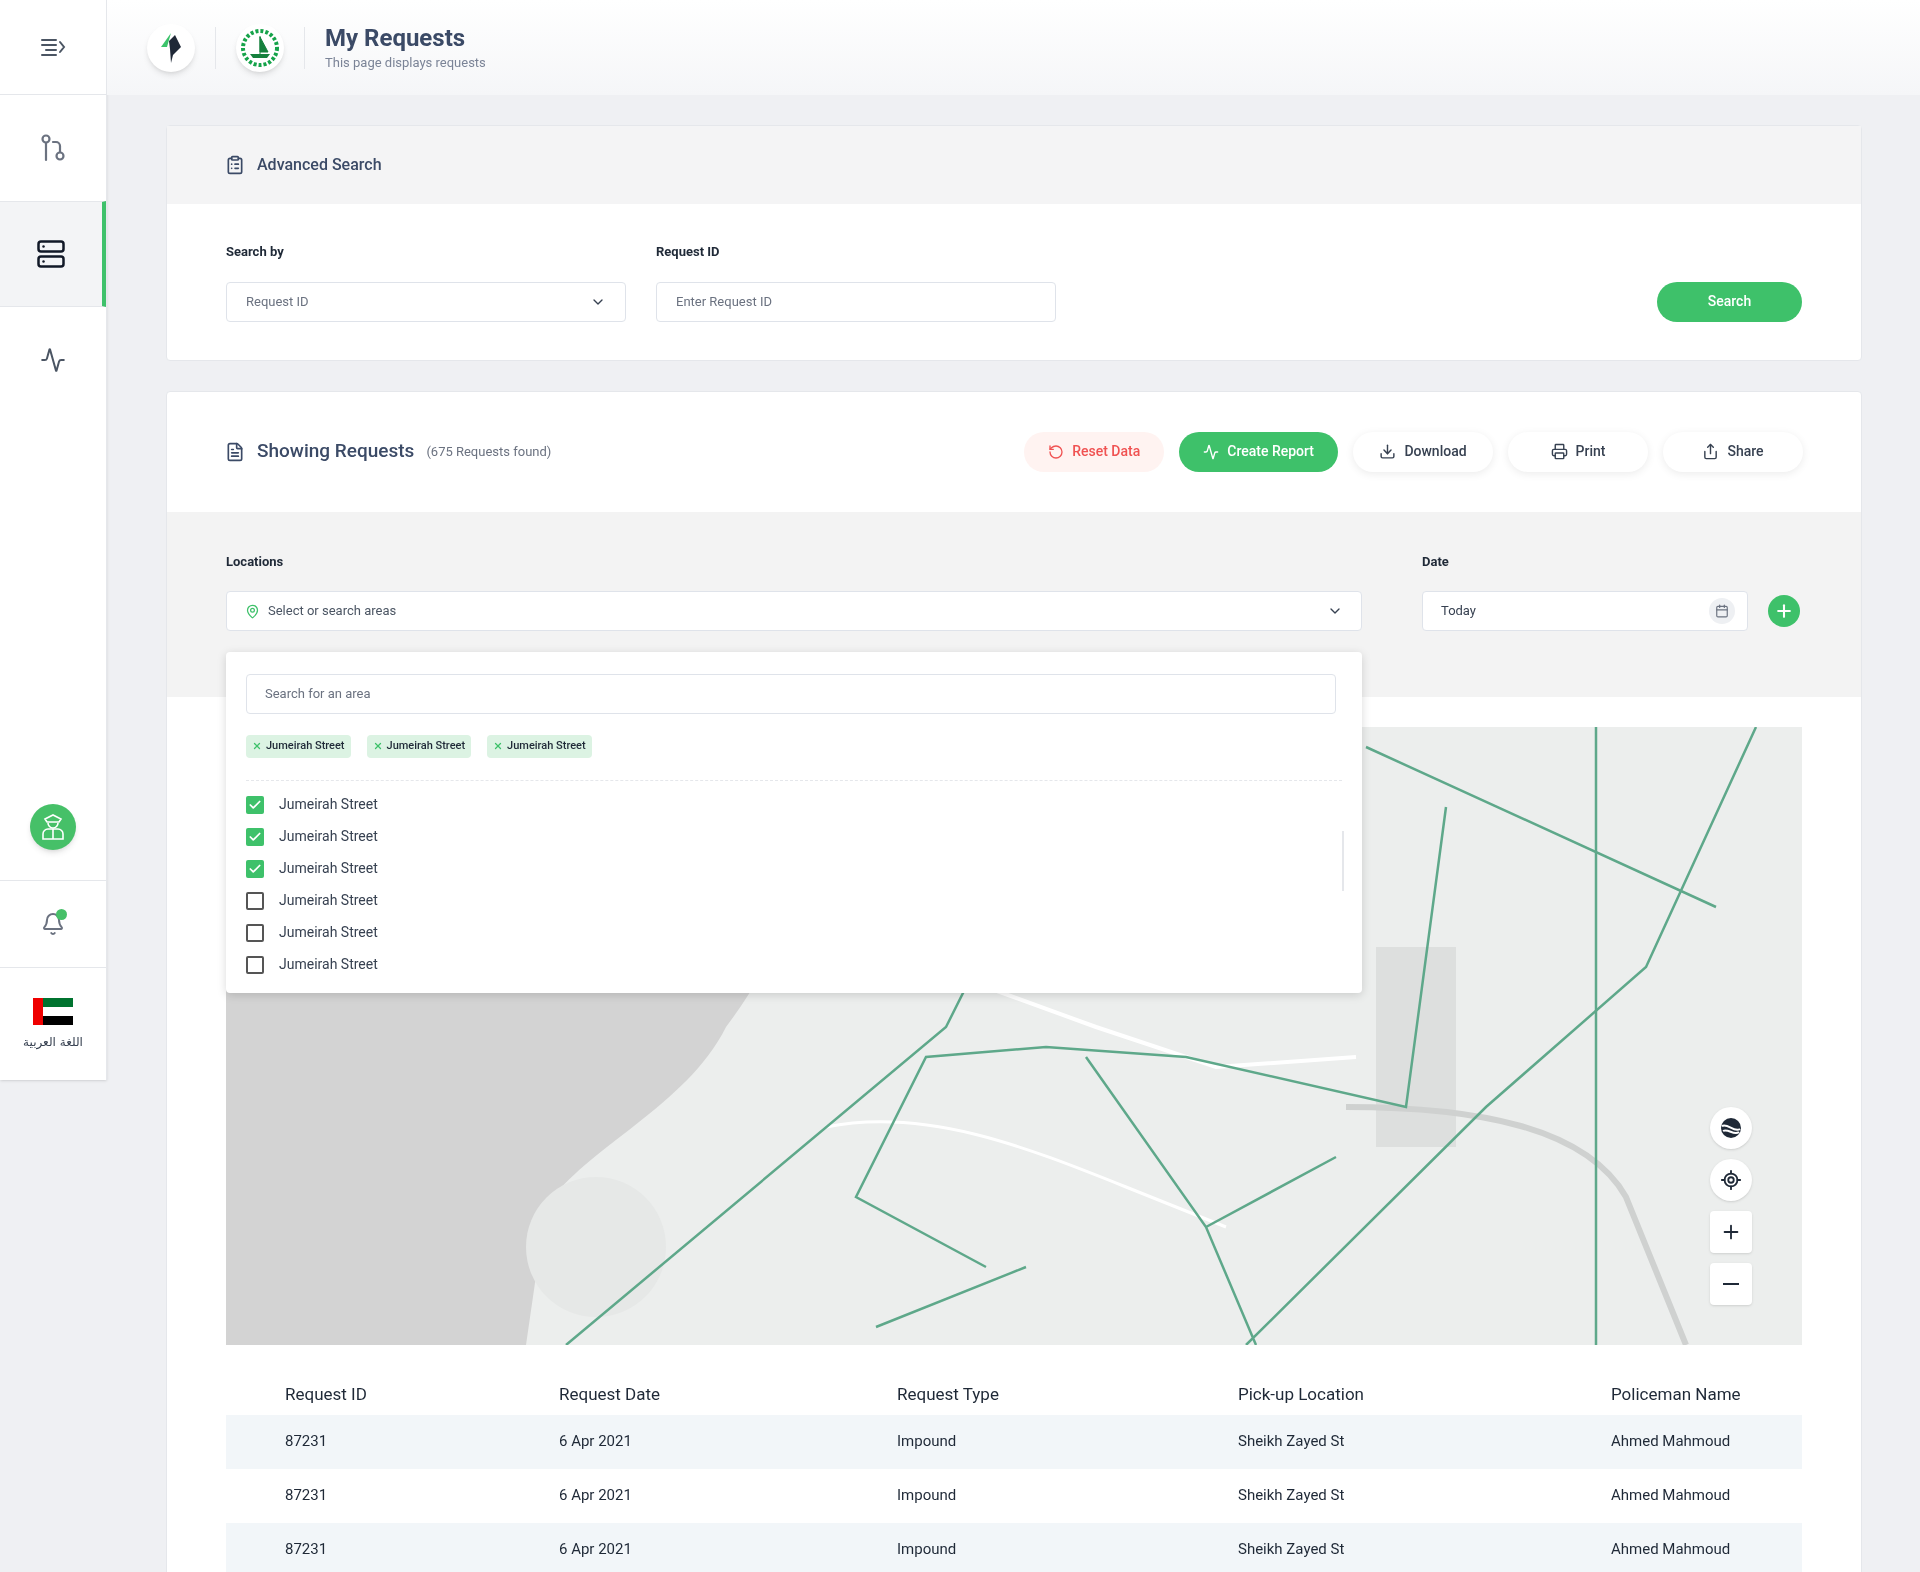  What do you see at coordinates (1731, 1283) in the screenshot?
I see `minus-icon` at bounding box center [1731, 1283].